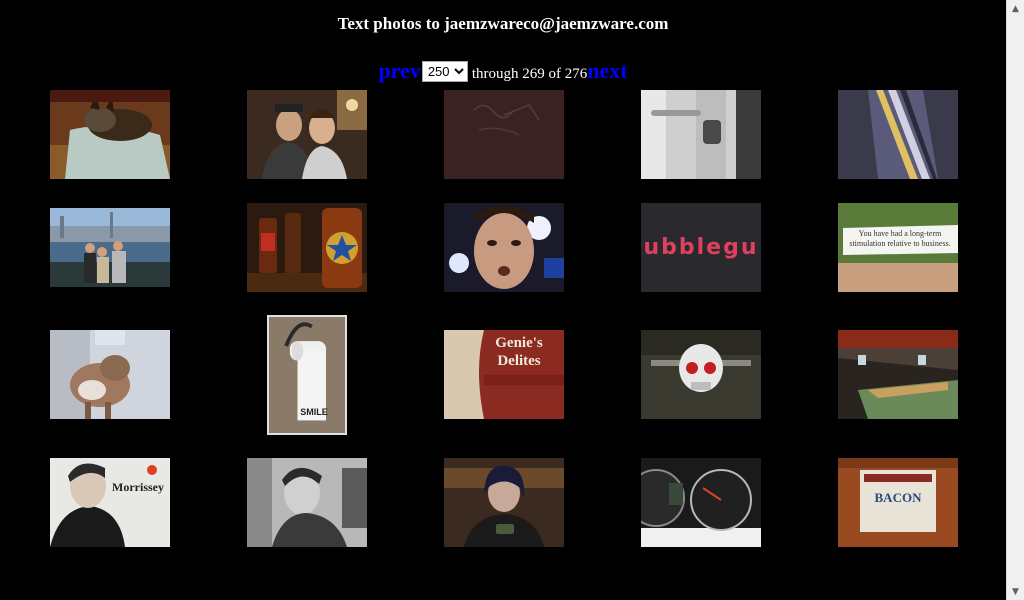 Image resolution: width=1024 pixels, height=600 pixels. Describe the element at coordinates (504, 134) in the screenshot. I see `photo-dark-wall-scribbles` at that location.